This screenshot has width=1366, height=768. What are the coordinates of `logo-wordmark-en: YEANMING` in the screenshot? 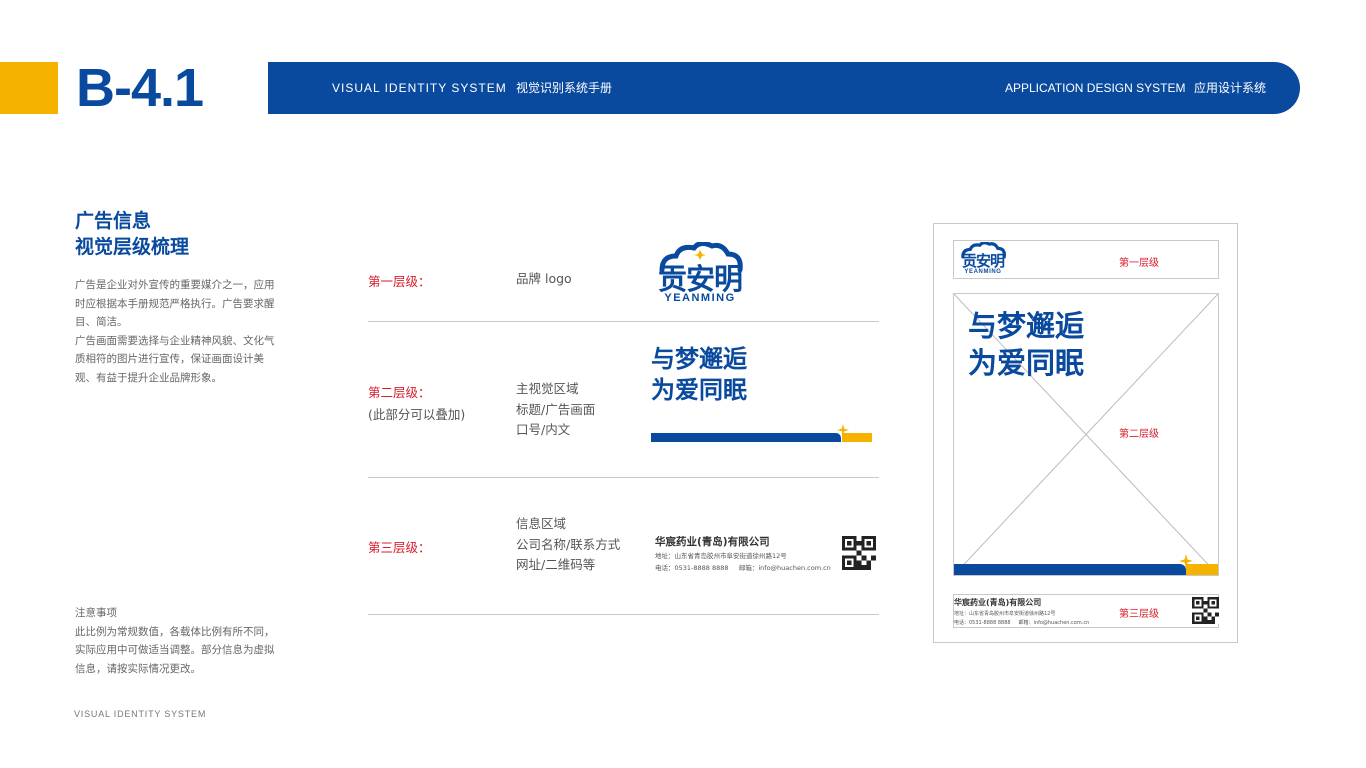 It's located at (700, 298).